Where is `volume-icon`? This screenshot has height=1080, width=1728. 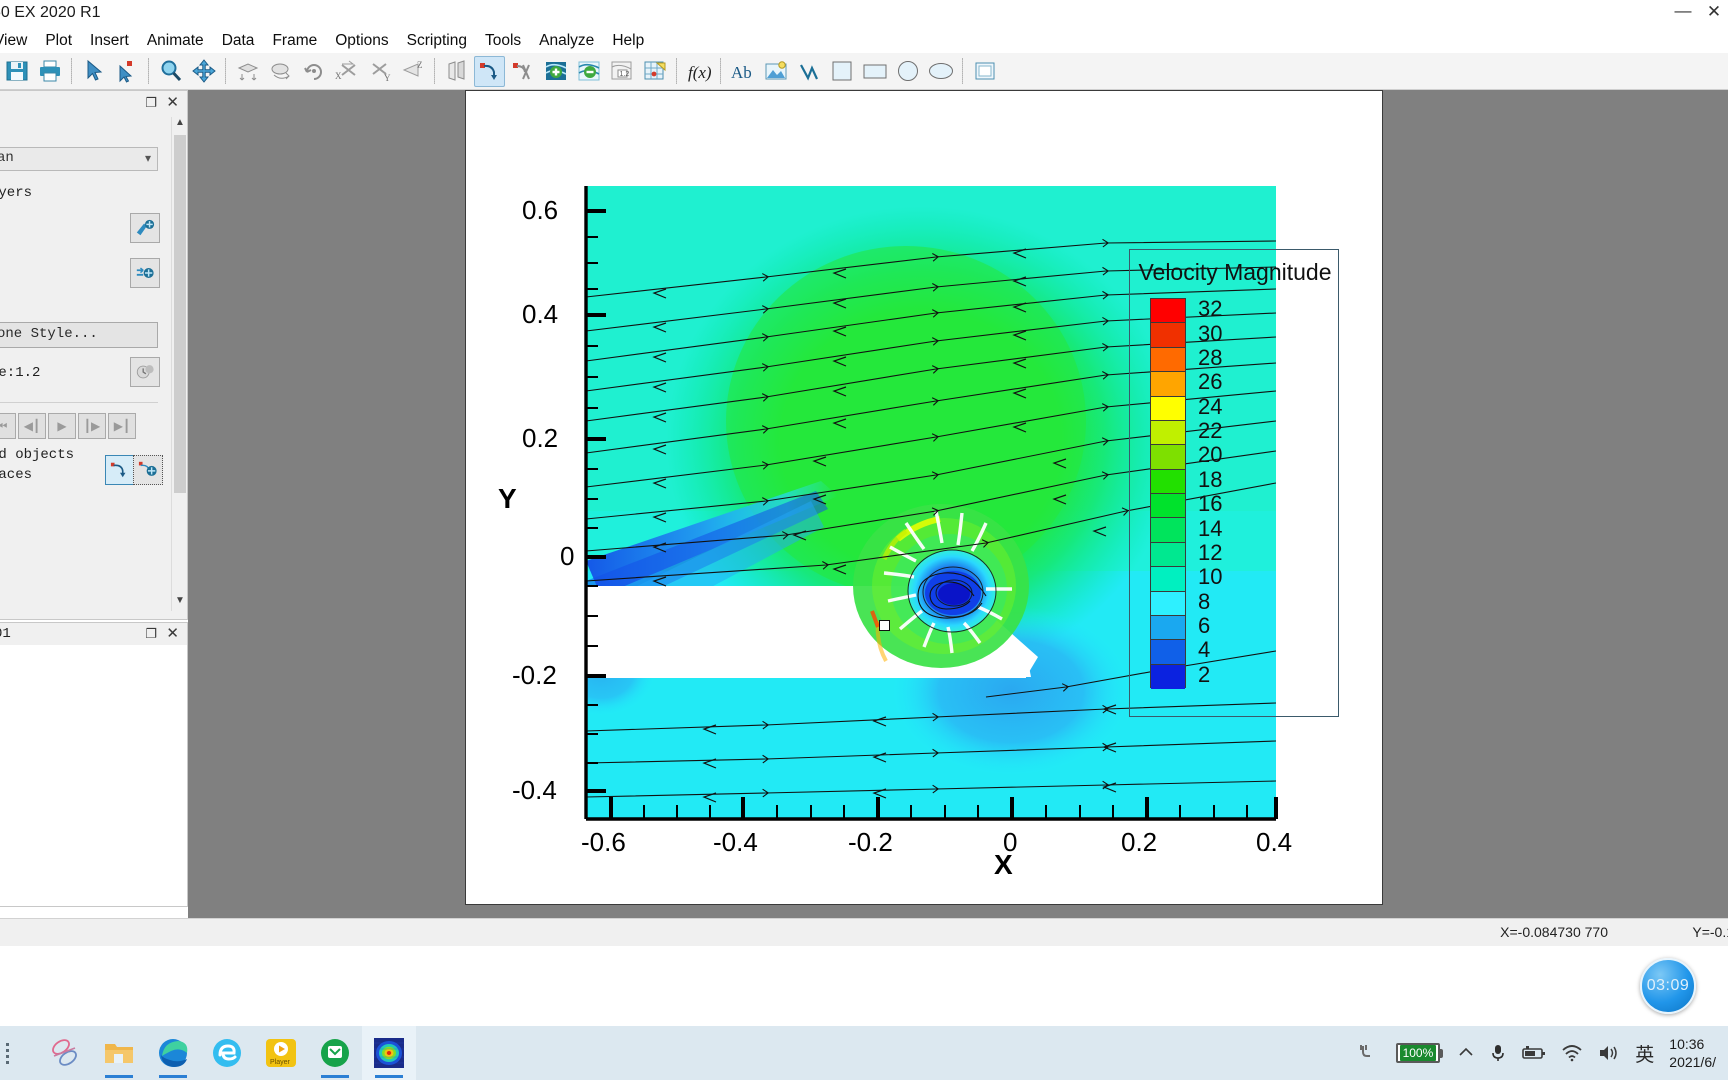
volume-icon is located at coordinates (1609, 1053).